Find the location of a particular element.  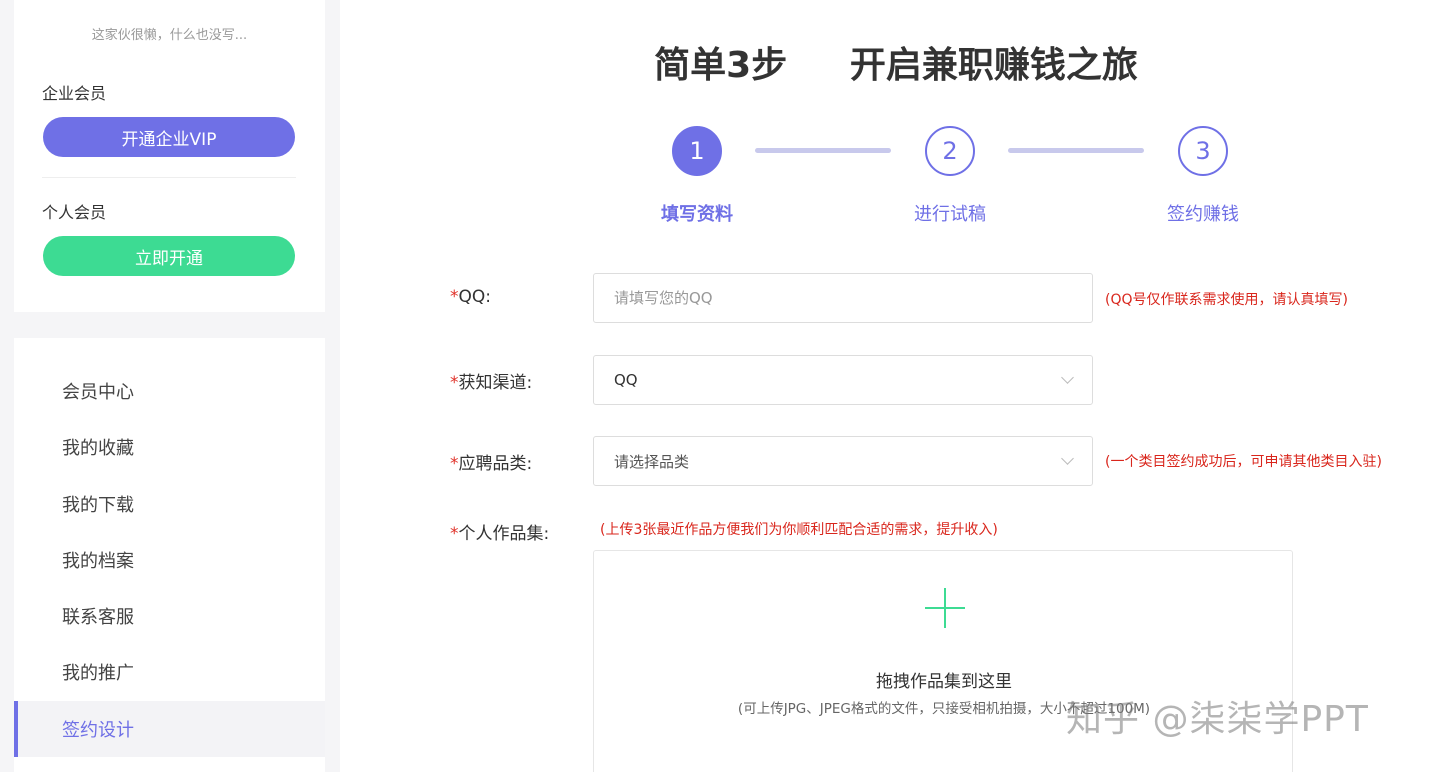

upload-title: 拖拽作品集到这里 is located at coordinates (944, 682).